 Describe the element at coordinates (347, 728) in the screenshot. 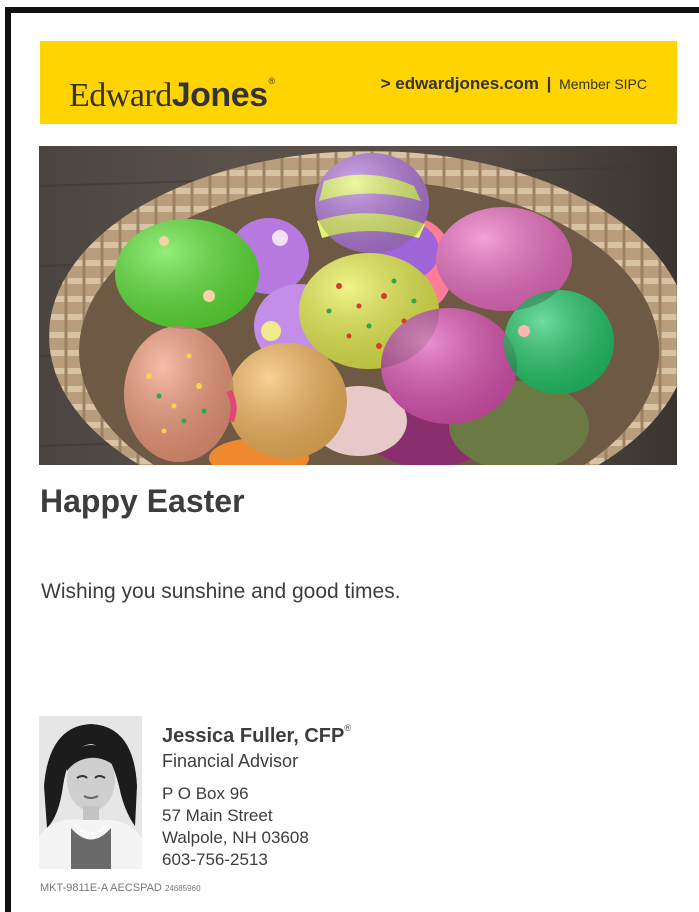

I see `cfp-registered-mark: ®` at that location.